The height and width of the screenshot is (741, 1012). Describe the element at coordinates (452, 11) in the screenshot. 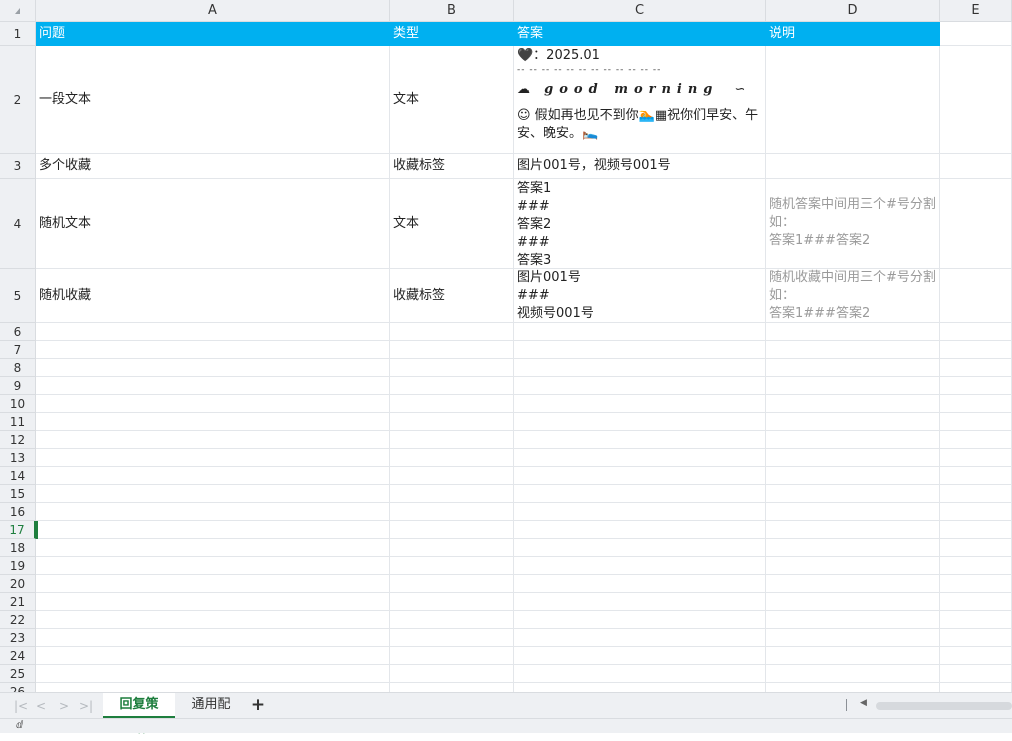

I see `column-header-b: B` at that location.